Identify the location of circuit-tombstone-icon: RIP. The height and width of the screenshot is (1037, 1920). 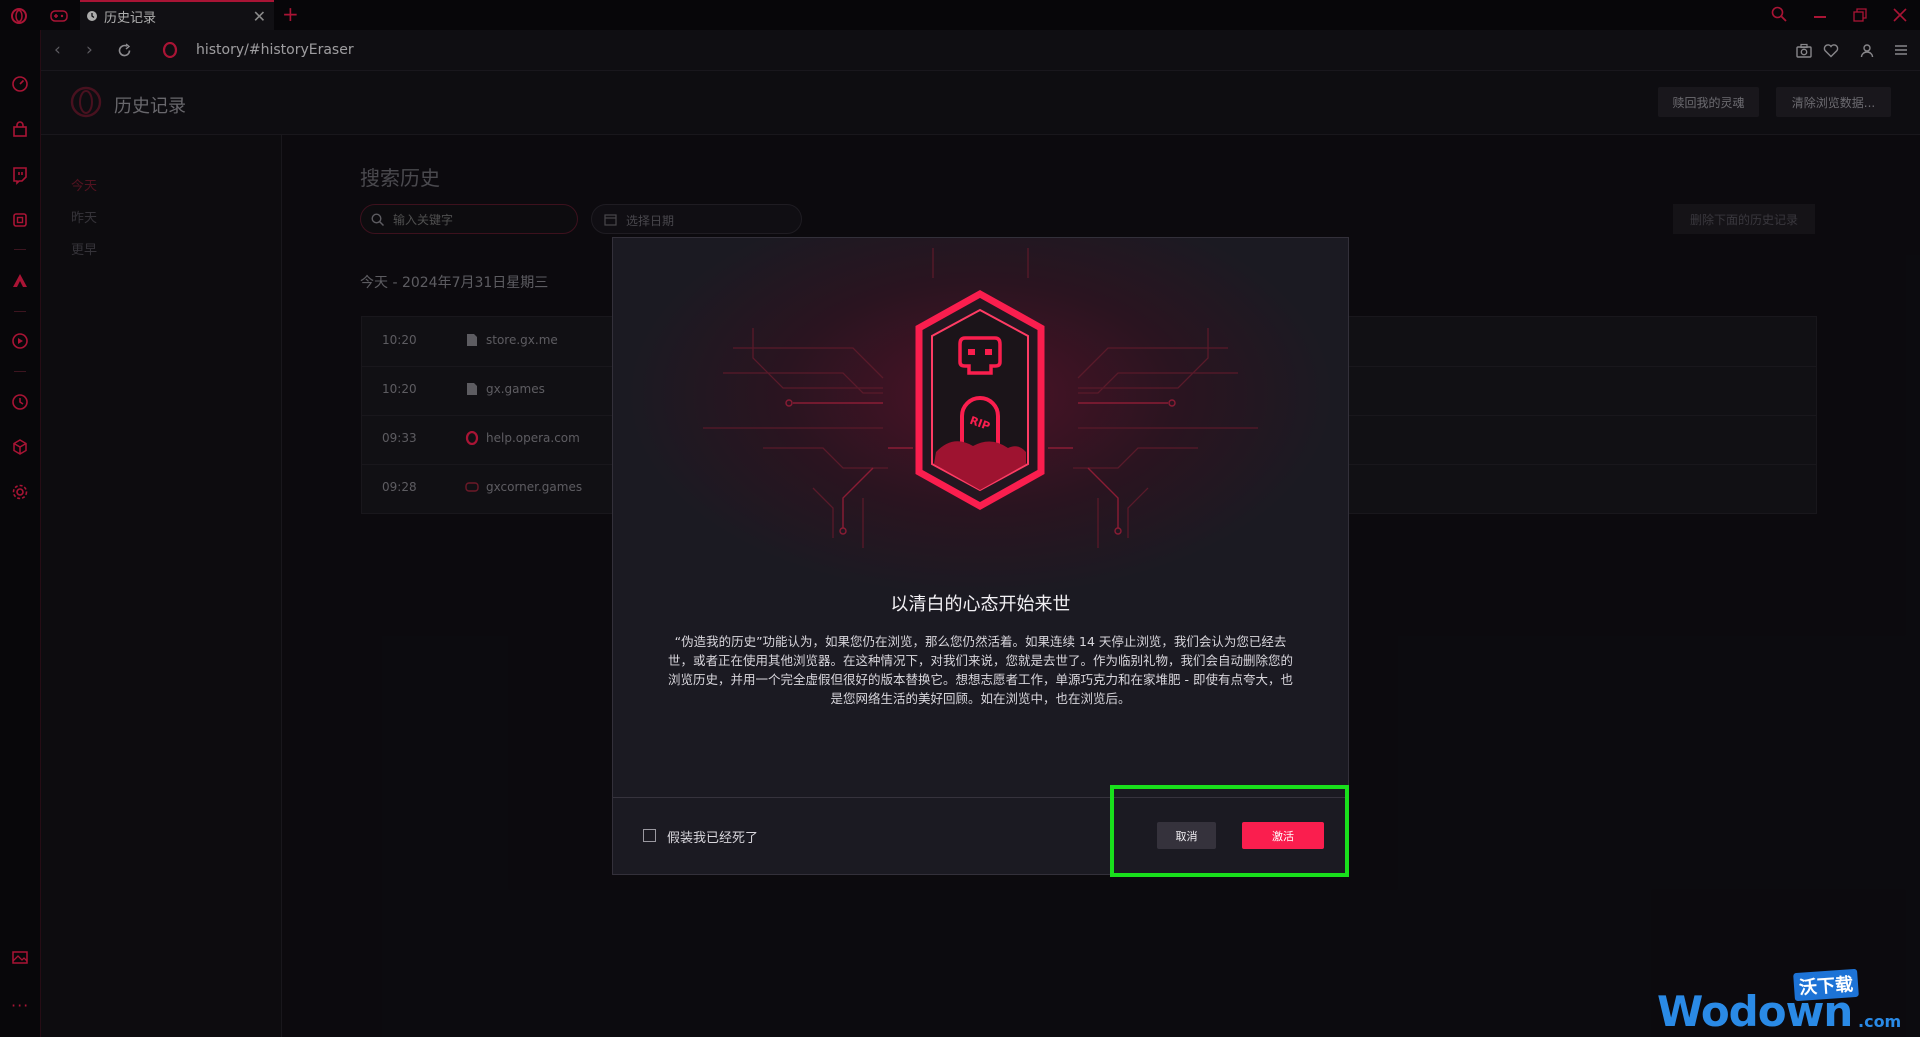
(980, 398).